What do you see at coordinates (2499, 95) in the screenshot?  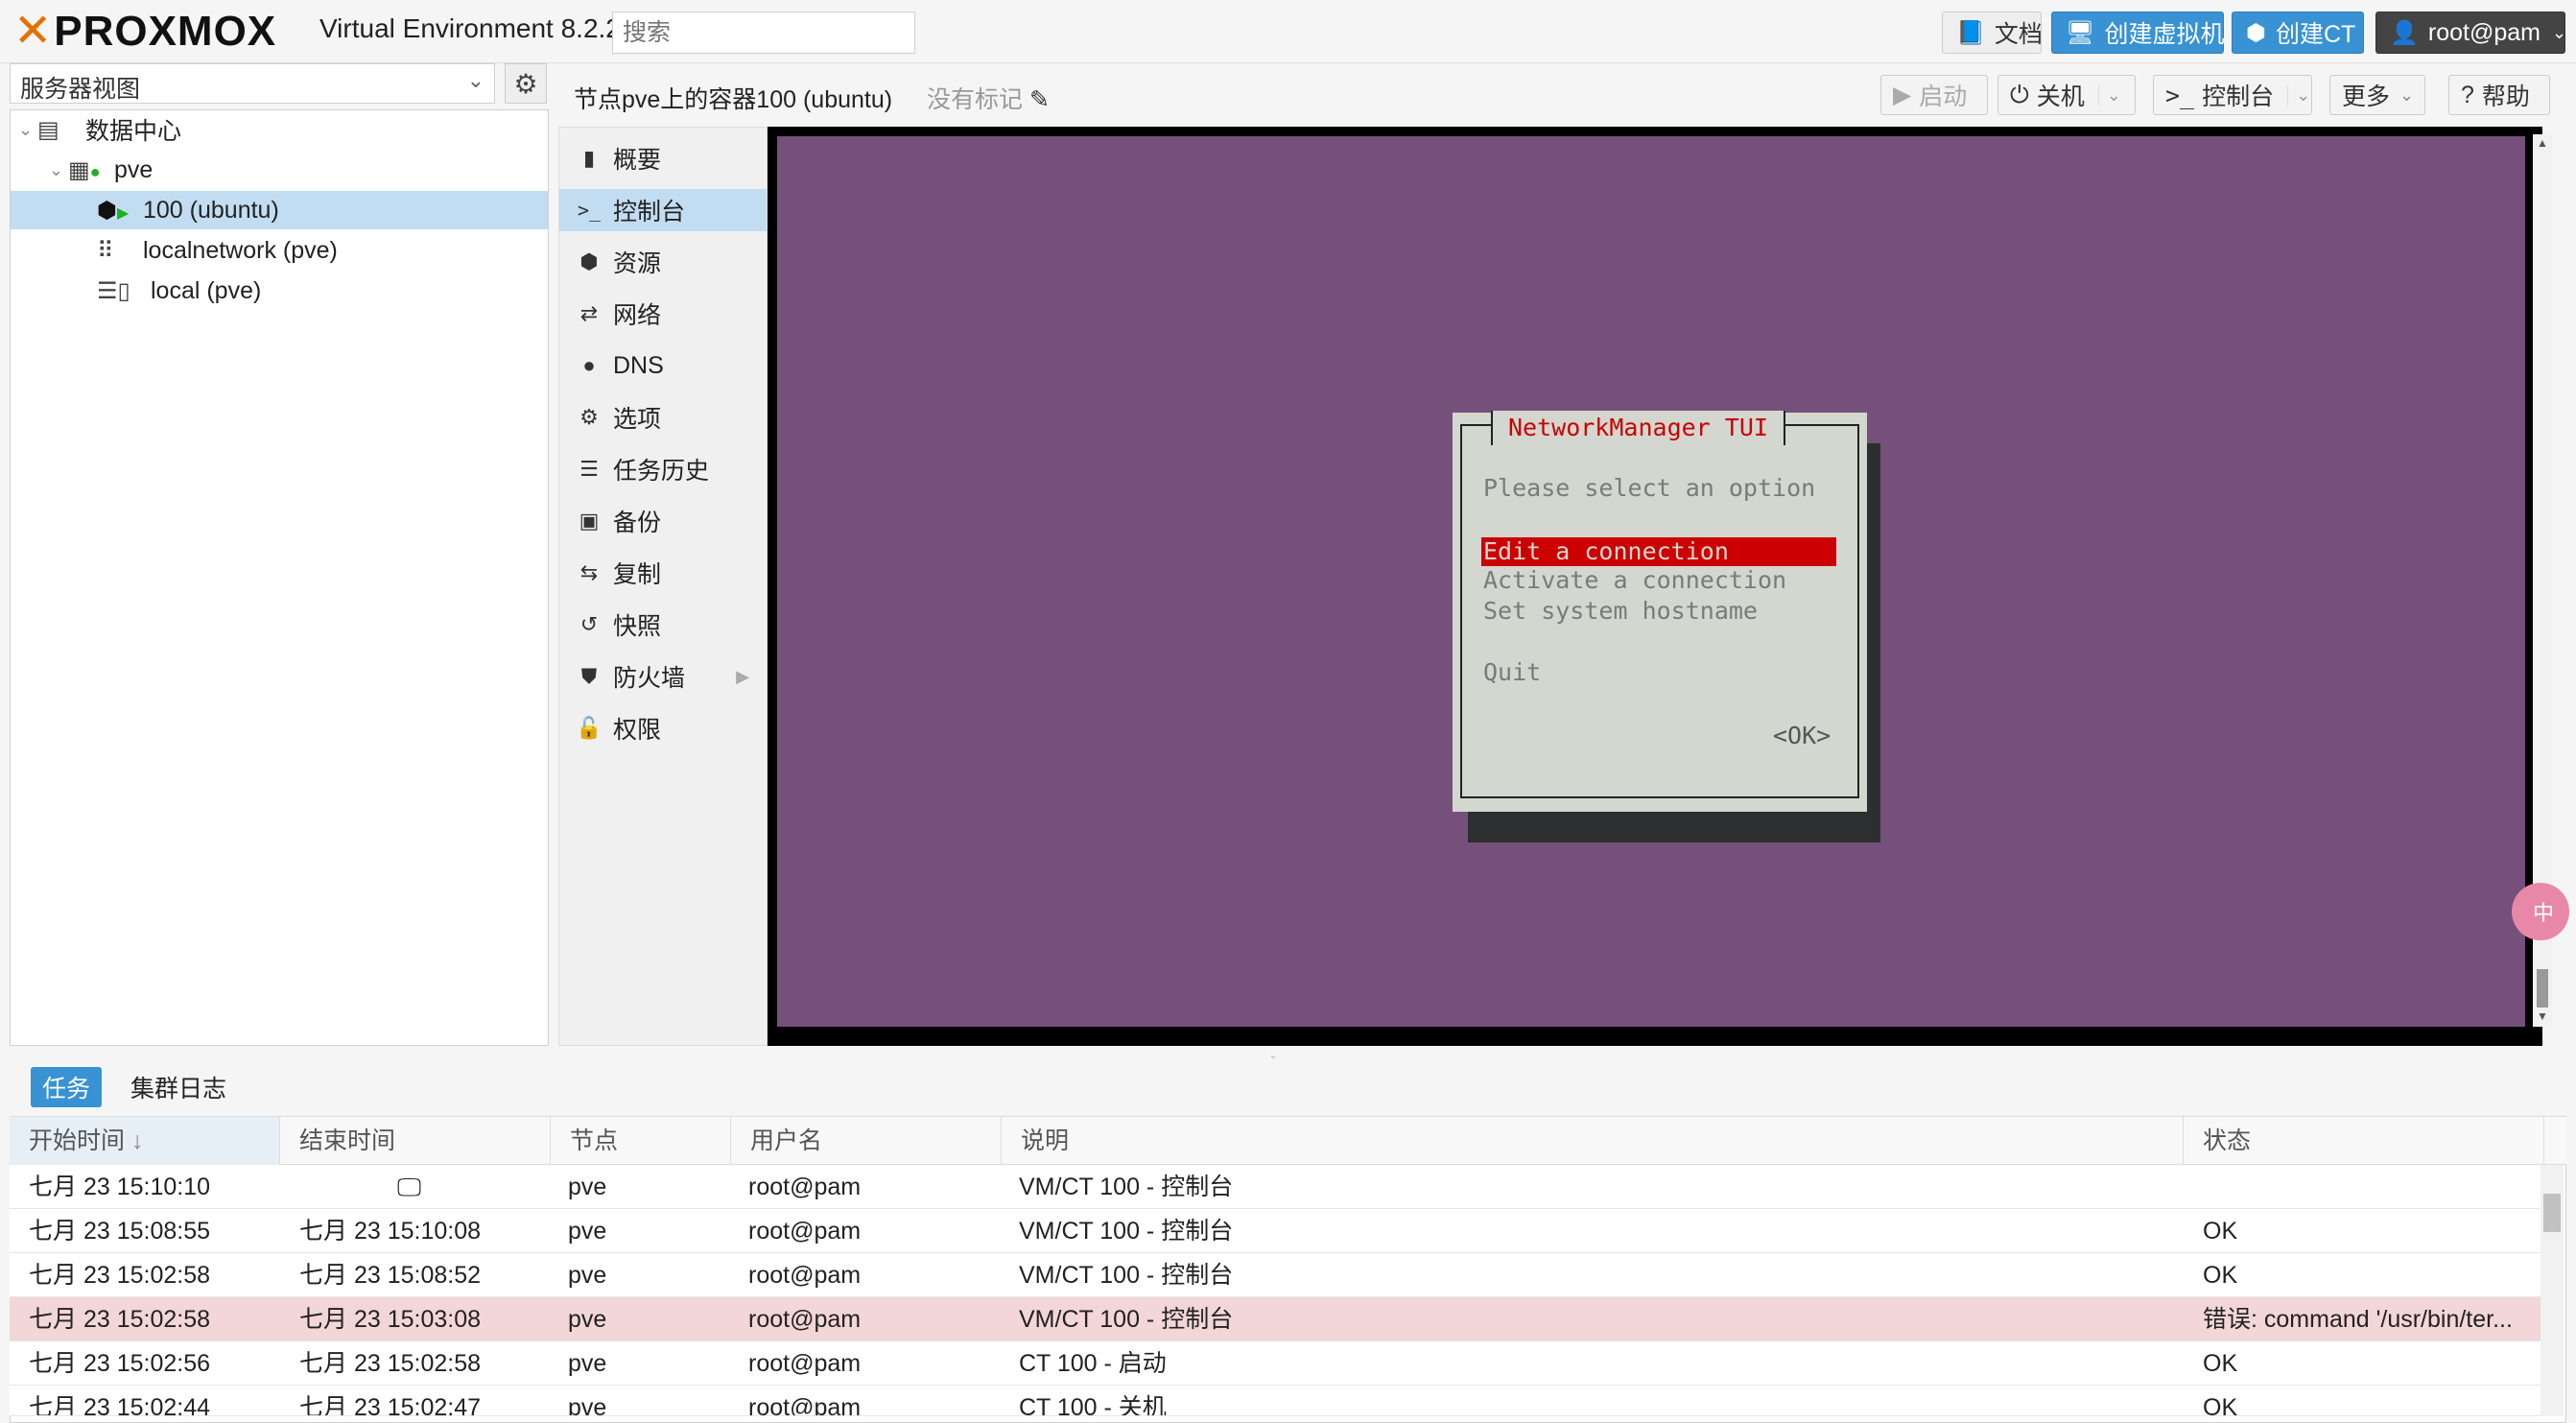 I see `help-button: ? 帮助` at bounding box center [2499, 95].